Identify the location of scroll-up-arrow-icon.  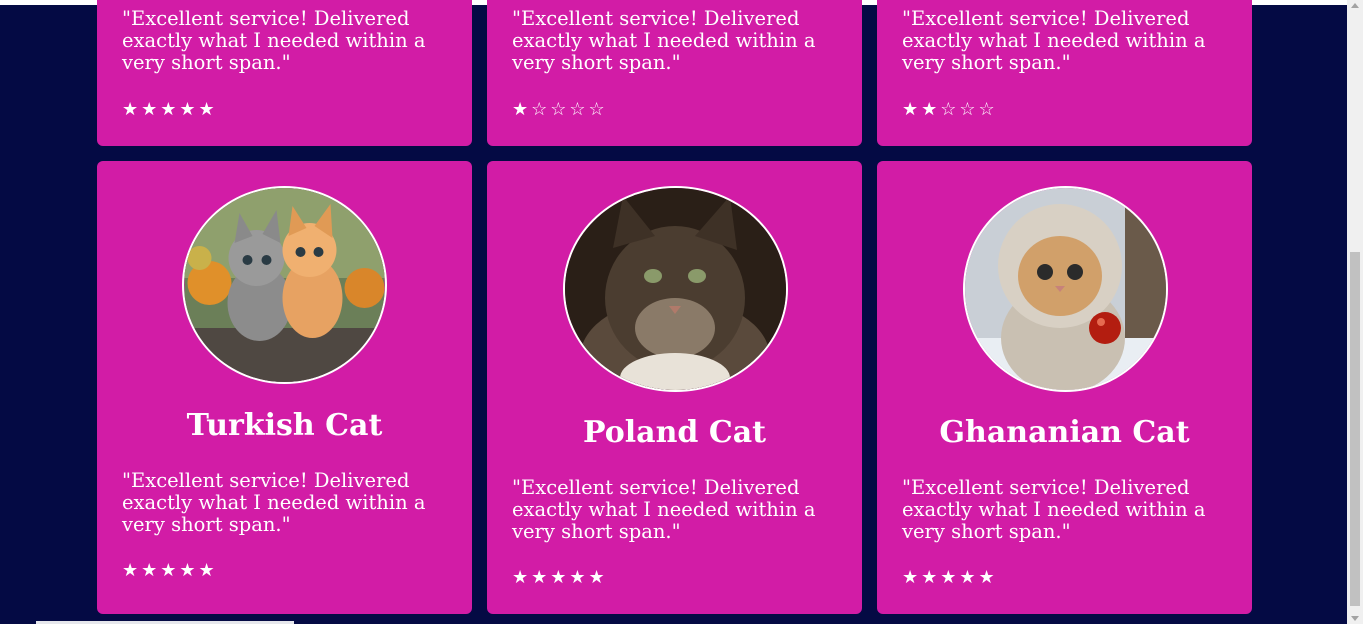
(1355, 5).